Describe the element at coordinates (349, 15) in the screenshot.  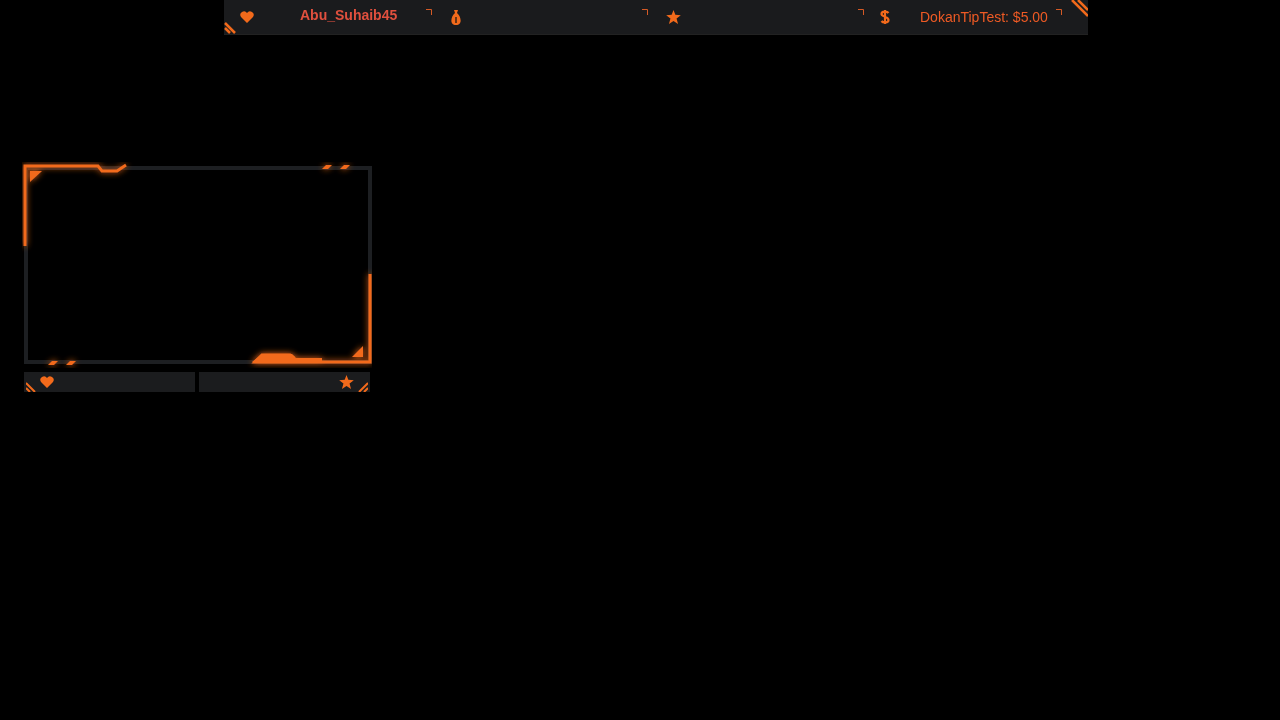
I see `follower-name: Abu_Suhaib45` at that location.